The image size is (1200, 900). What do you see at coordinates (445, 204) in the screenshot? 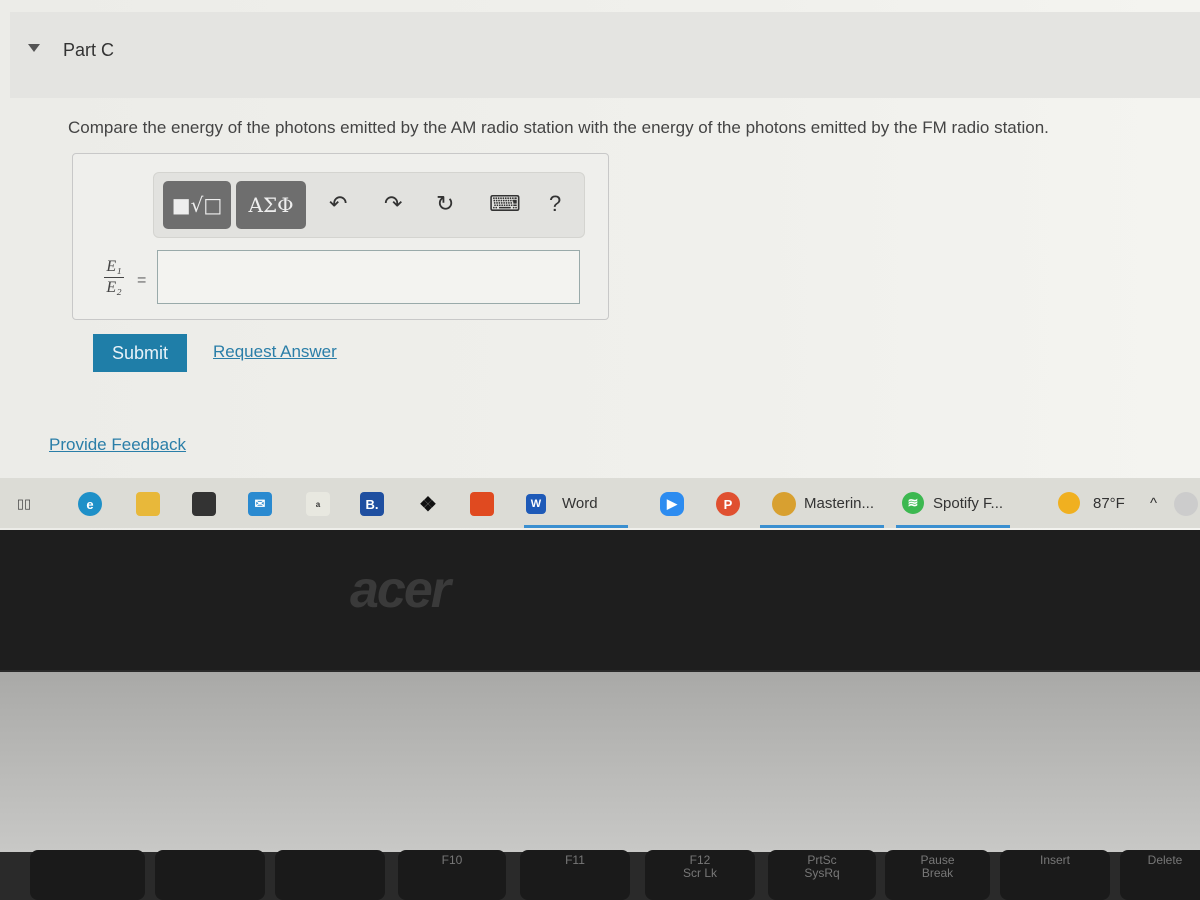
I see `reset-icon: ↻` at bounding box center [445, 204].